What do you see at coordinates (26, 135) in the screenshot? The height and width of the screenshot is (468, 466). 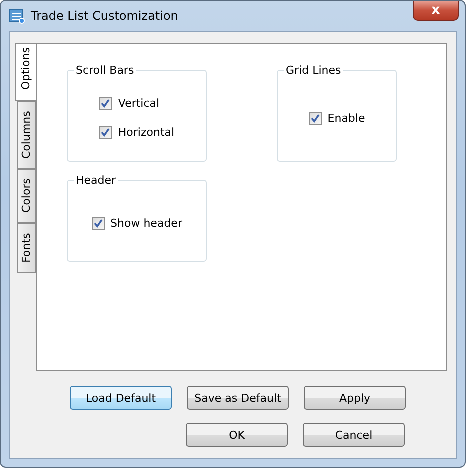 I see `tab: Columns` at bounding box center [26, 135].